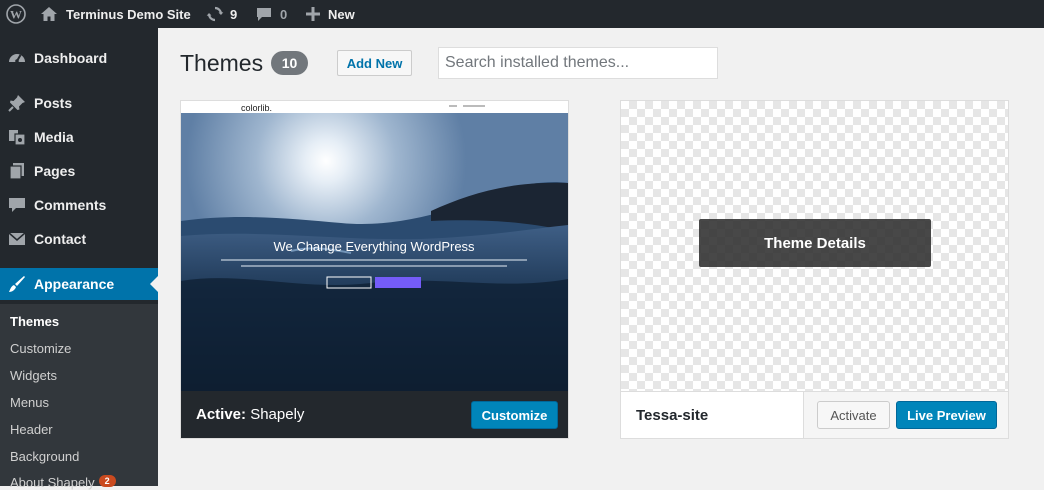 Image resolution: width=1044 pixels, height=490 pixels. What do you see at coordinates (128, 14) in the screenshot?
I see `site-name: Terminus Demo Site` at bounding box center [128, 14].